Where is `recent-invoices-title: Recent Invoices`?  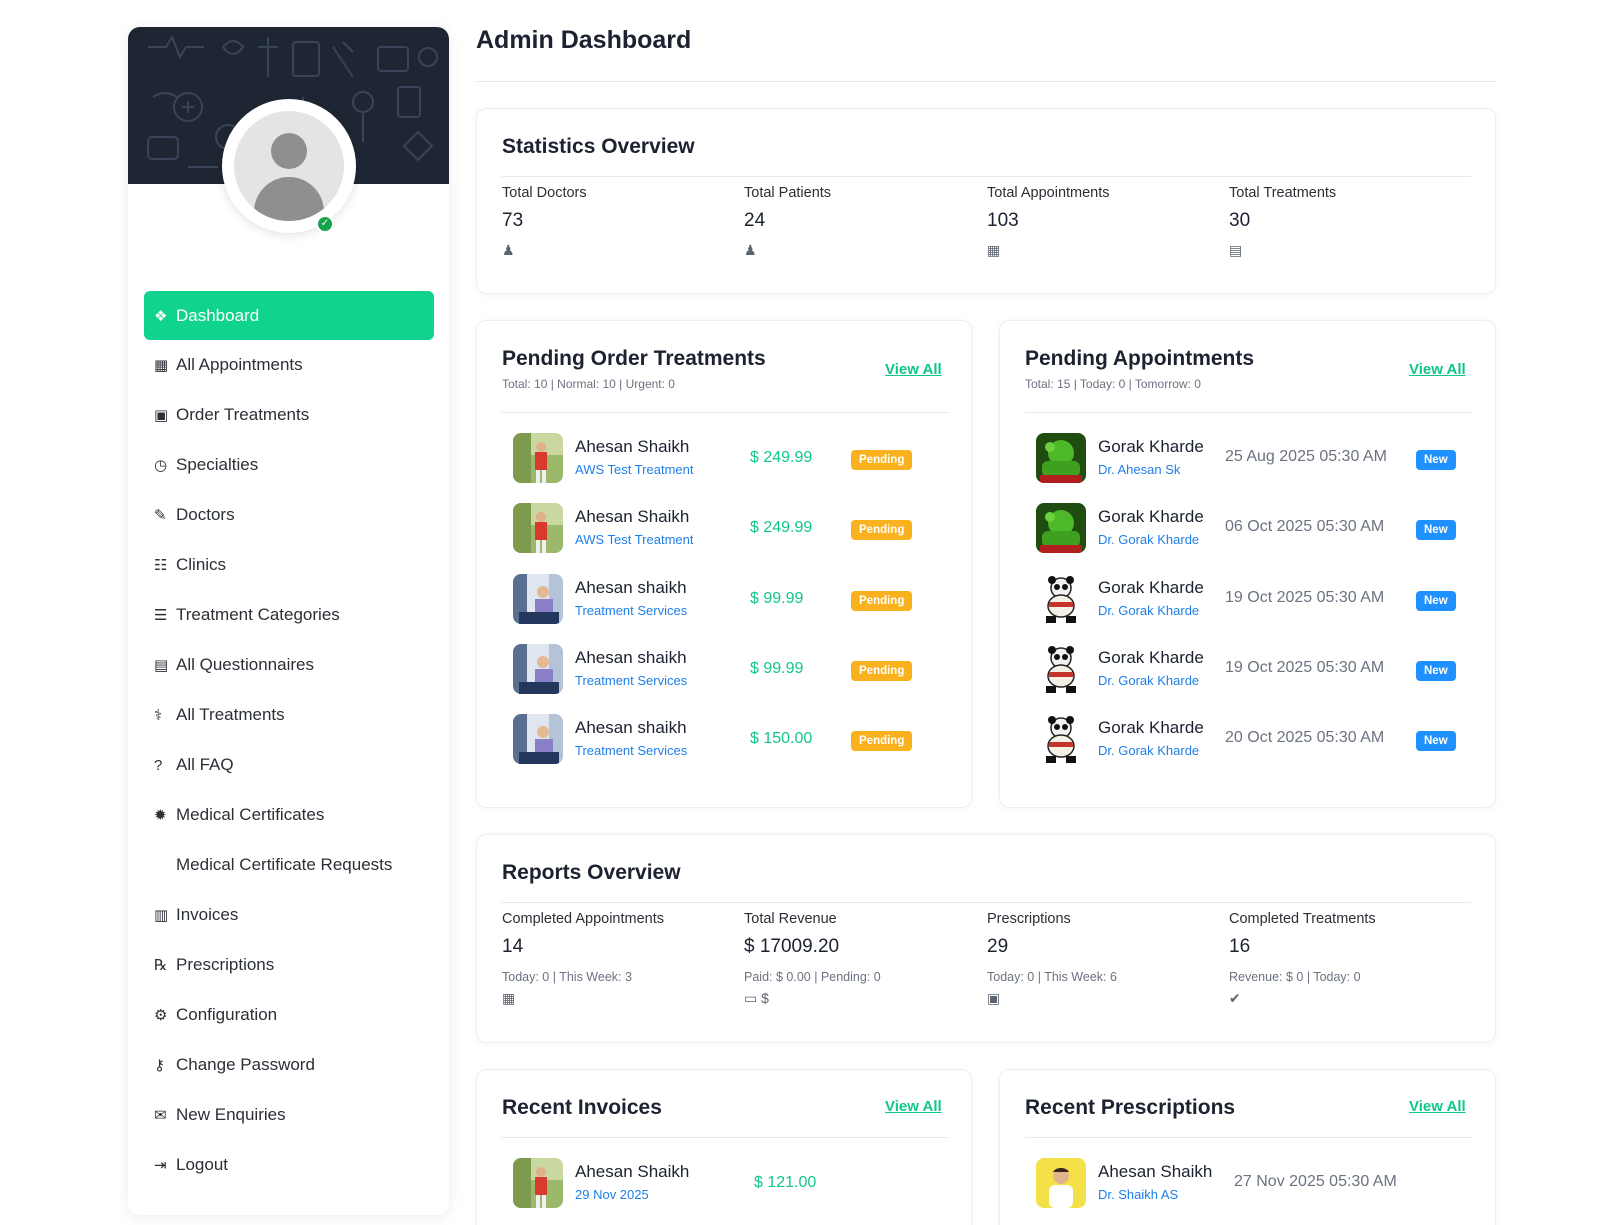
recent-invoices-title: Recent Invoices is located at coordinates (582, 1107).